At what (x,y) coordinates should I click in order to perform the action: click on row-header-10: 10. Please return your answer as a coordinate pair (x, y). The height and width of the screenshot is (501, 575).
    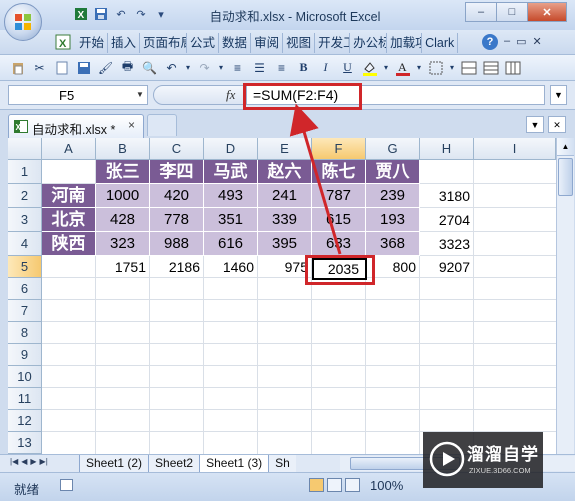
    Looking at the image, I should click on (25, 377).